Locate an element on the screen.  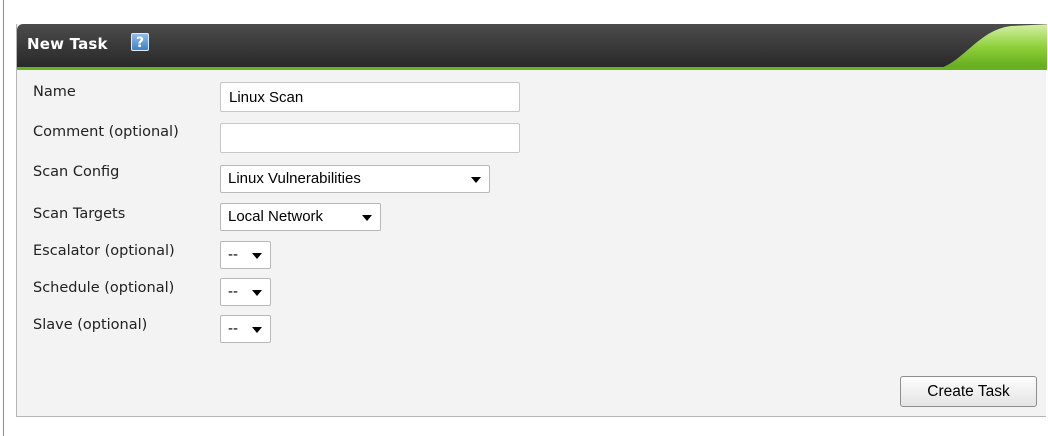
scan-config-label: Scan Config is located at coordinates (76, 172).